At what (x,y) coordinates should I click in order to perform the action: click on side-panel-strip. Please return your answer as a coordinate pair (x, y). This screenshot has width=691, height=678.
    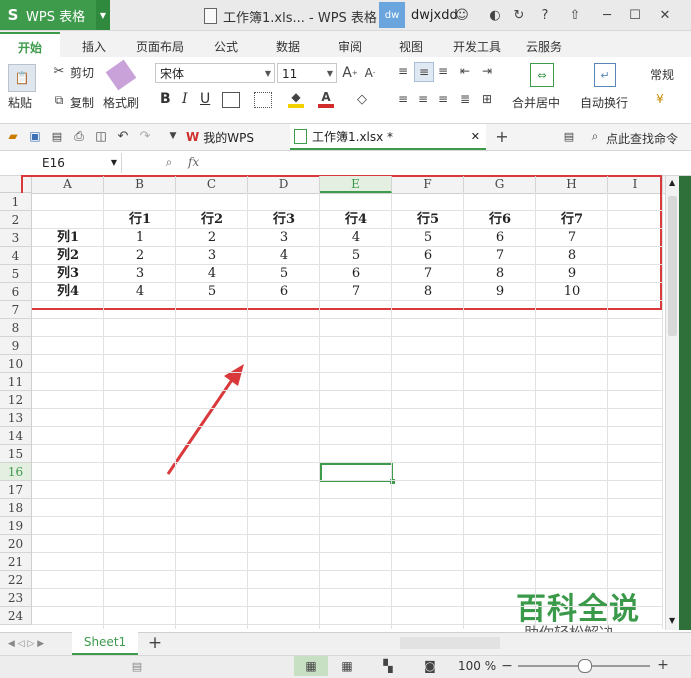
    Looking at the image, I should click on (685, 403).